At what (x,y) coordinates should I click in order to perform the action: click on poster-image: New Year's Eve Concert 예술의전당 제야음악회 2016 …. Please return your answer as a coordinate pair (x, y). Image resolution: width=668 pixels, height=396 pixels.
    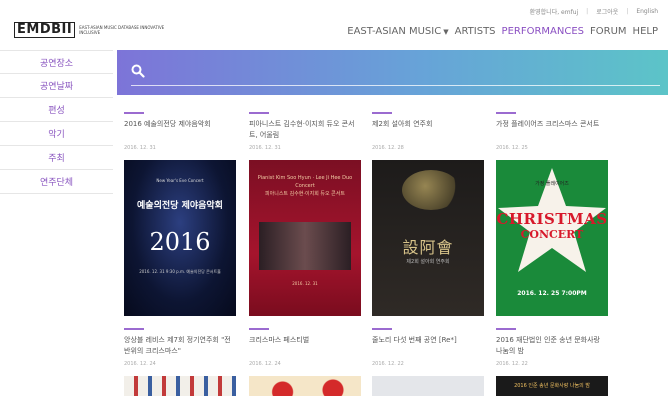
    Looking at the image, I should click on (180, 238).